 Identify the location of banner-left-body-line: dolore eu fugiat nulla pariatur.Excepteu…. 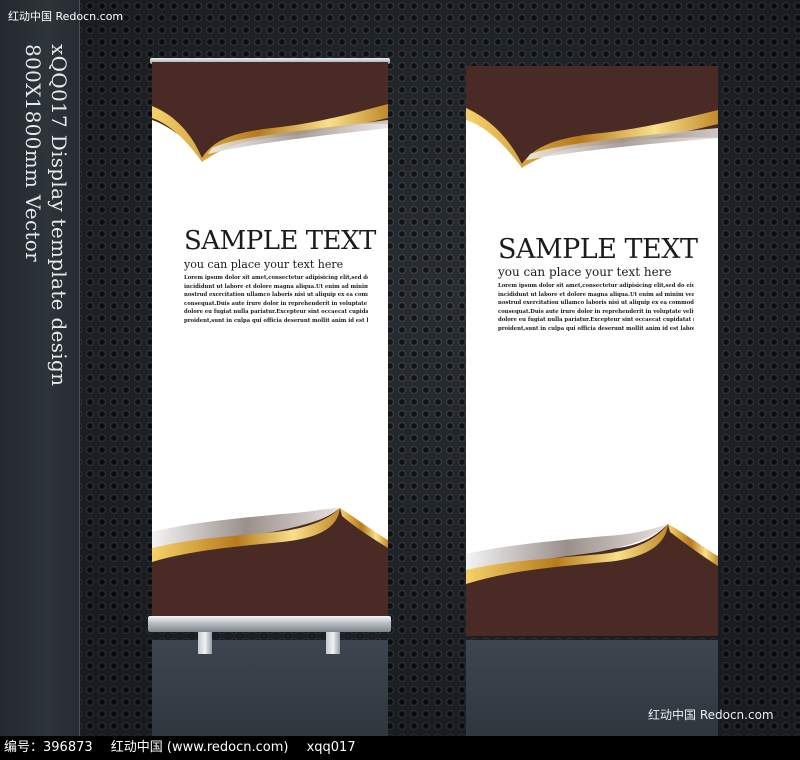
(276, 312).